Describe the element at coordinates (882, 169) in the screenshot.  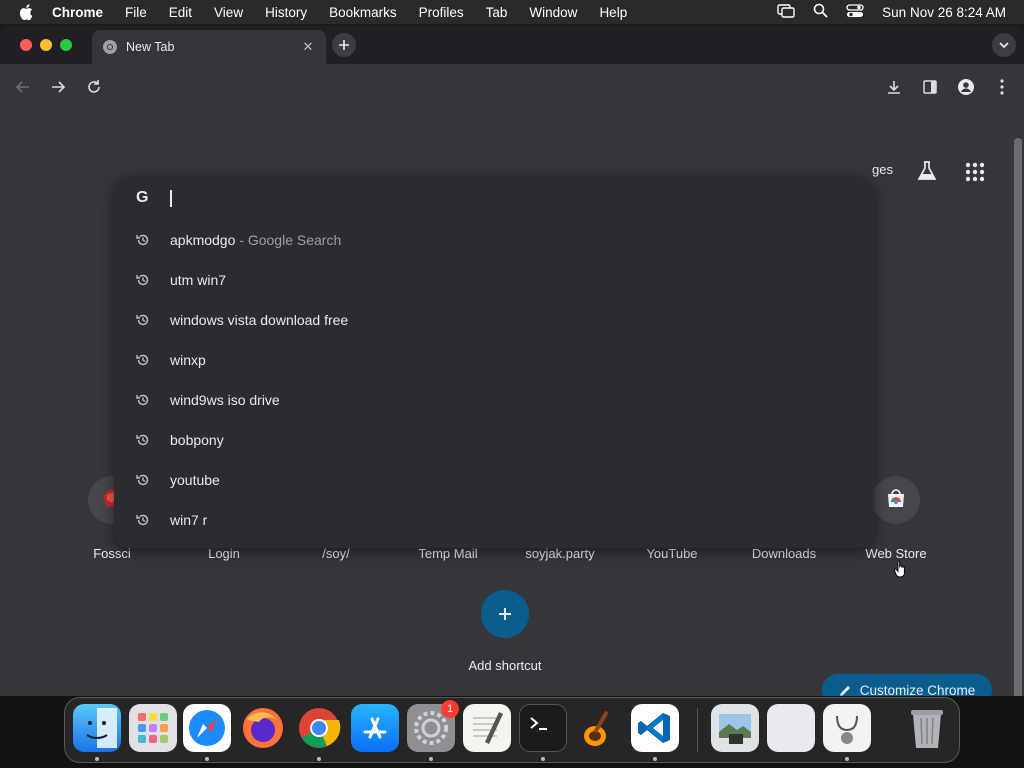
I see `images-link: ges` at that location.